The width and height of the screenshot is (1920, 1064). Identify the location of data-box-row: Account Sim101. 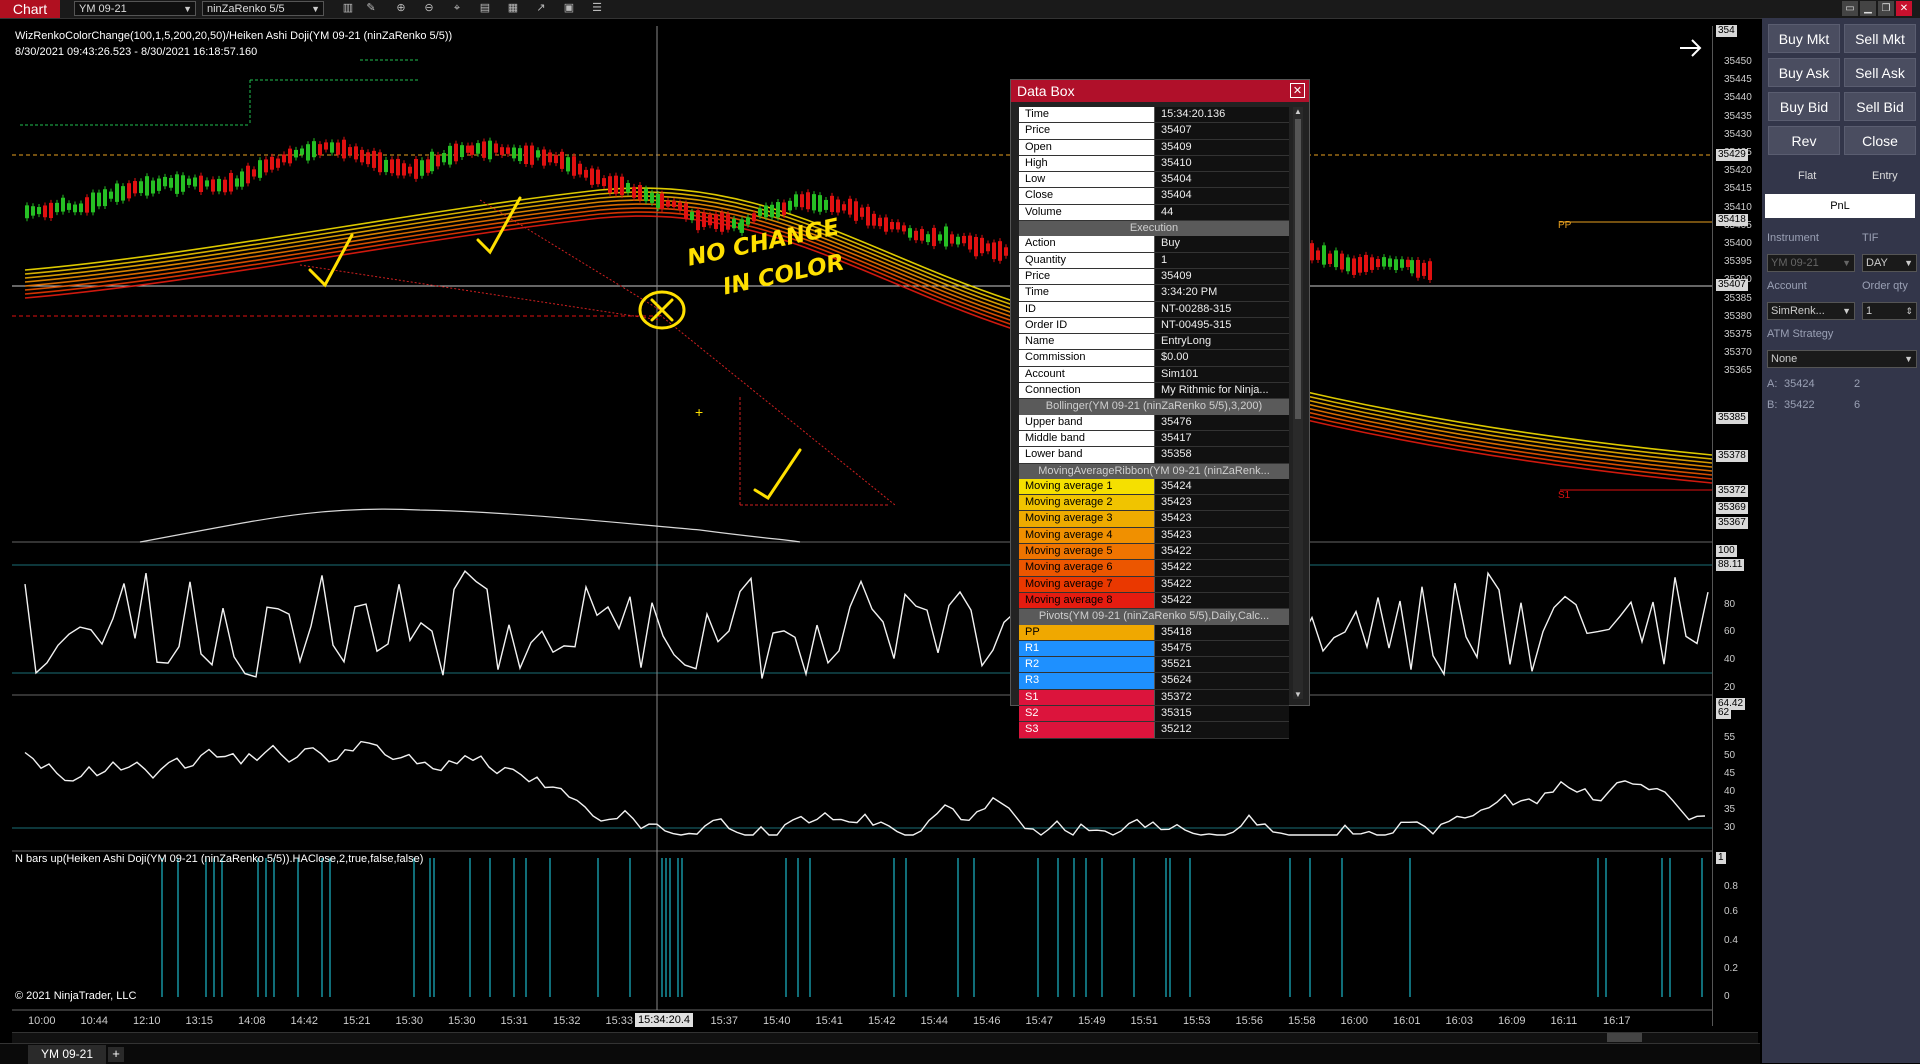
(1154, 375).